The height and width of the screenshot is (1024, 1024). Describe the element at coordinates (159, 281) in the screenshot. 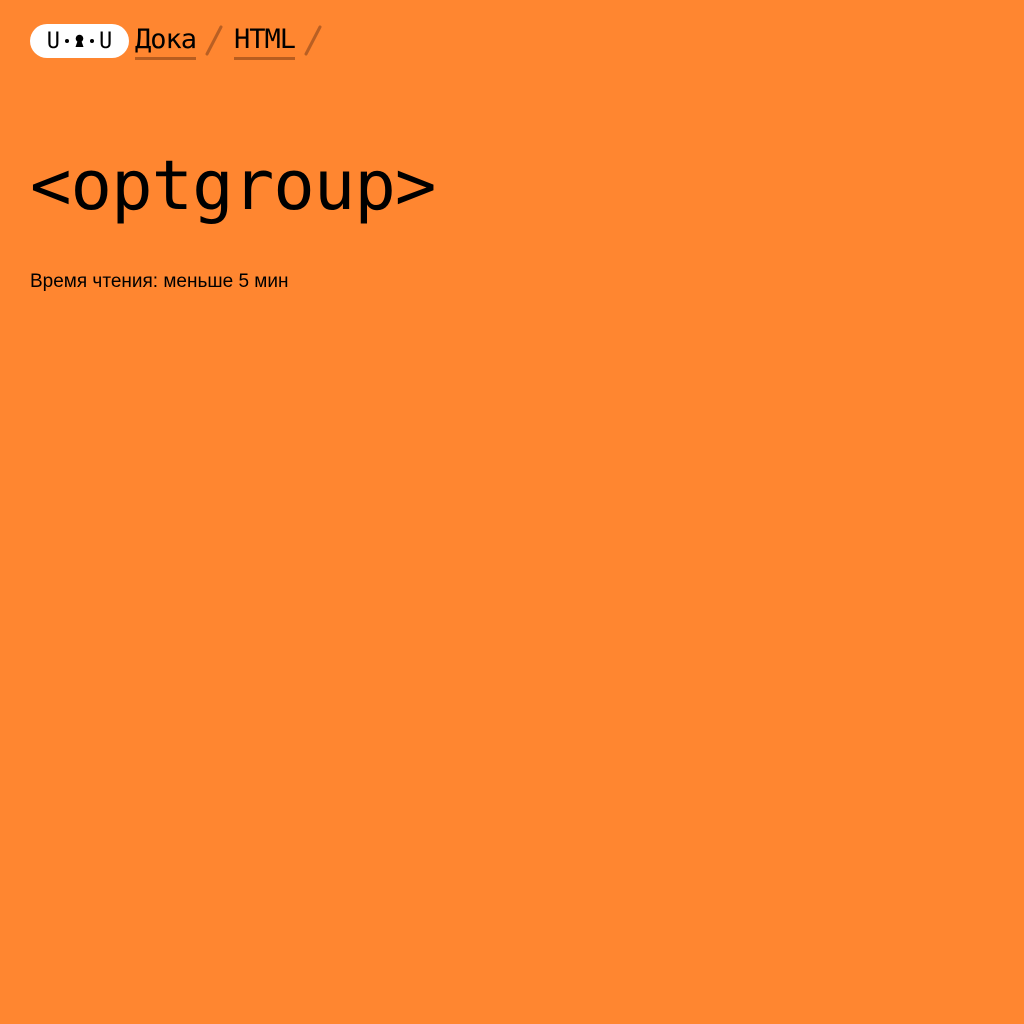

I see `reading-time: Время чтения: меньше 5 мин` at that location.